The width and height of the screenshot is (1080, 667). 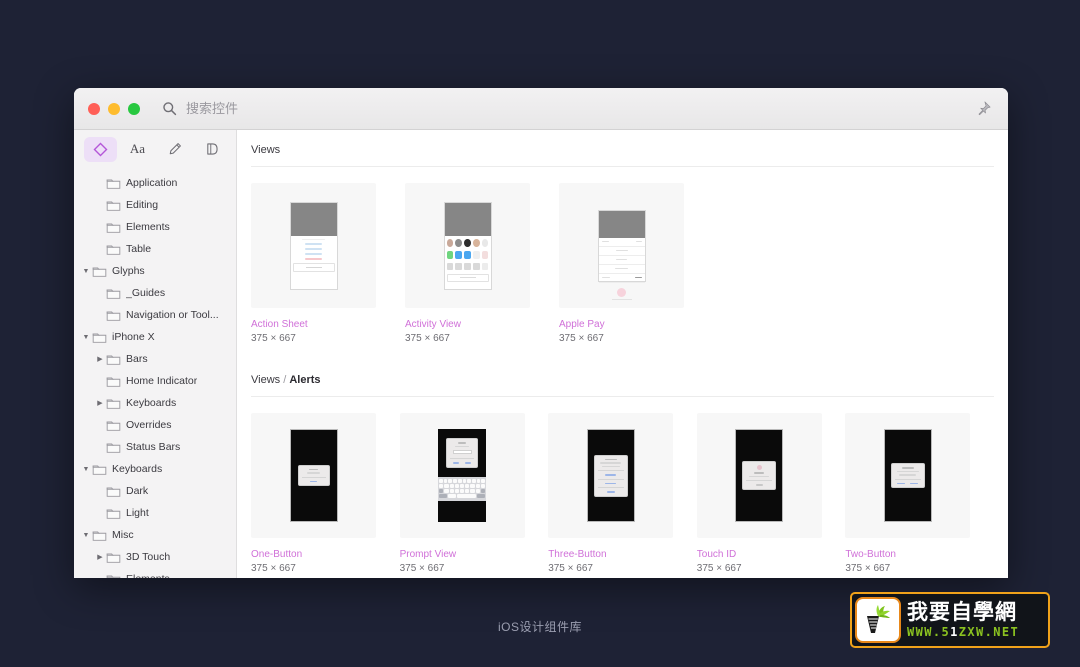 What do you see at coordinates (155, 249) in the screenshot?
I see `tree-item-table: Table` at bounding box center [155, 249].